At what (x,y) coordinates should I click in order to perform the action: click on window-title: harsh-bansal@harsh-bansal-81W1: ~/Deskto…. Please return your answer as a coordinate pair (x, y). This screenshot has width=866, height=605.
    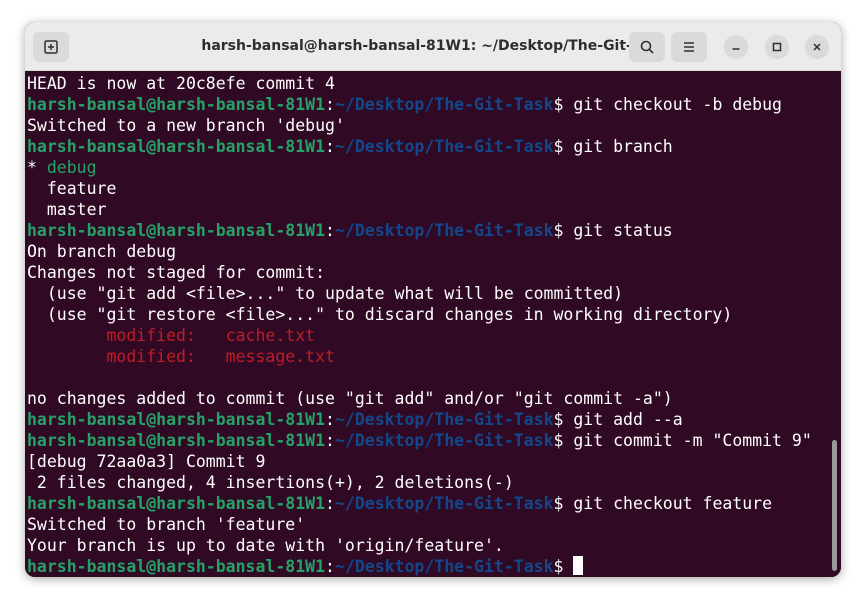
    Looking at the image, I should click on (433, 46).